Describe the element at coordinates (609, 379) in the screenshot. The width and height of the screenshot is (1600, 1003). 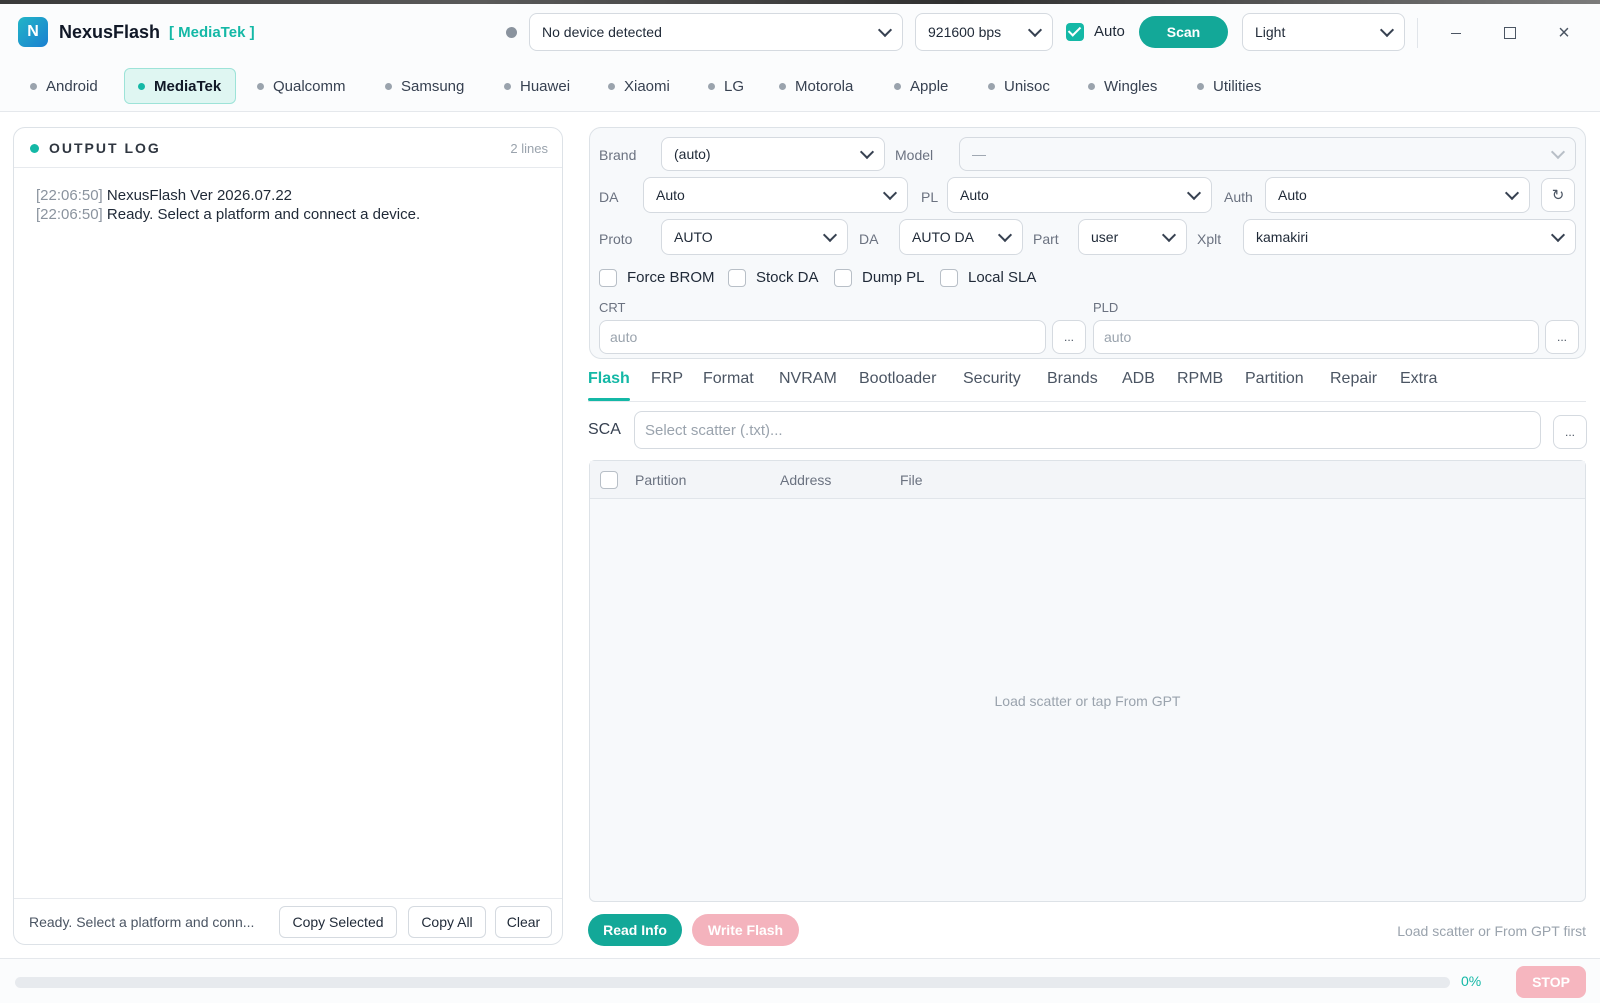
I see `tab-flash: Flash` at that location.